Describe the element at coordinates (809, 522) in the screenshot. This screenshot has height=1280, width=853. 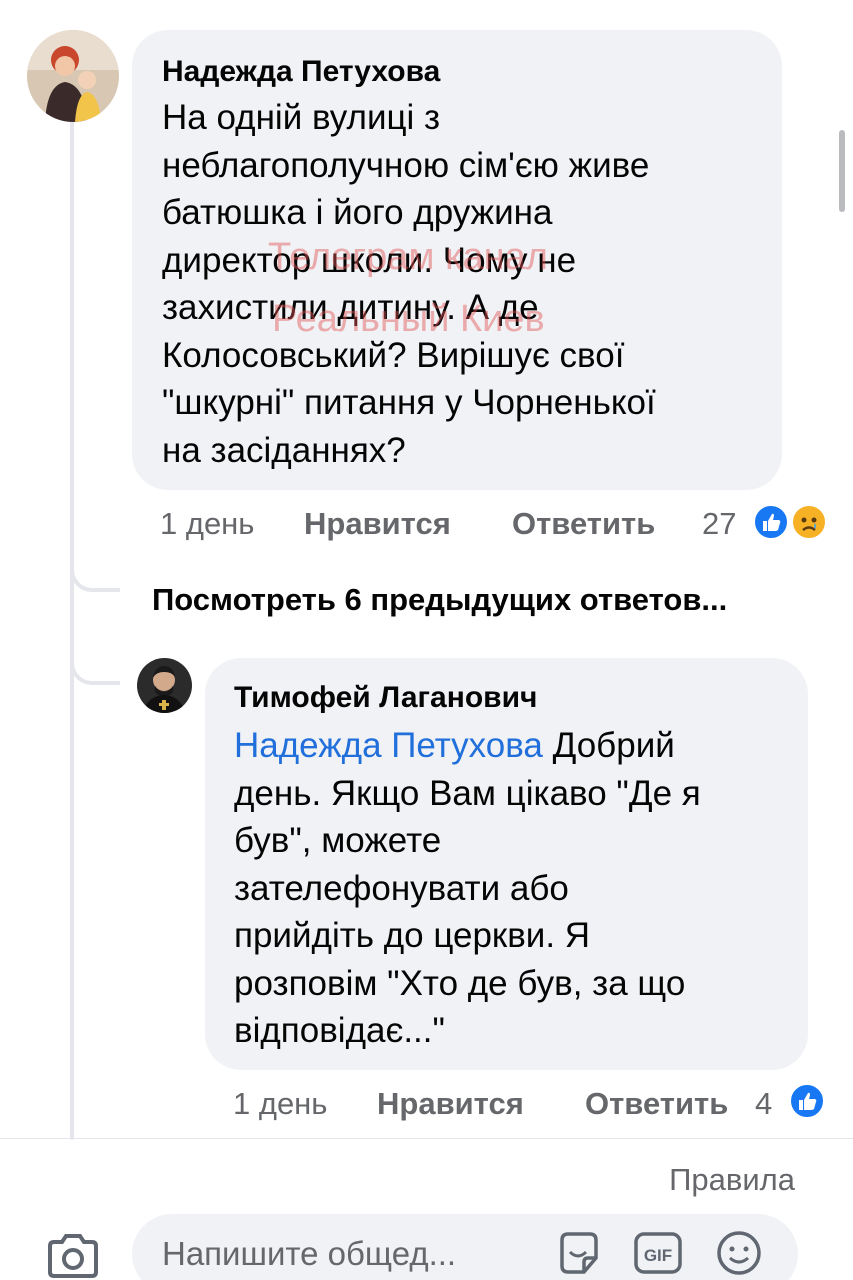
I see `sad-face-icon` at that location.